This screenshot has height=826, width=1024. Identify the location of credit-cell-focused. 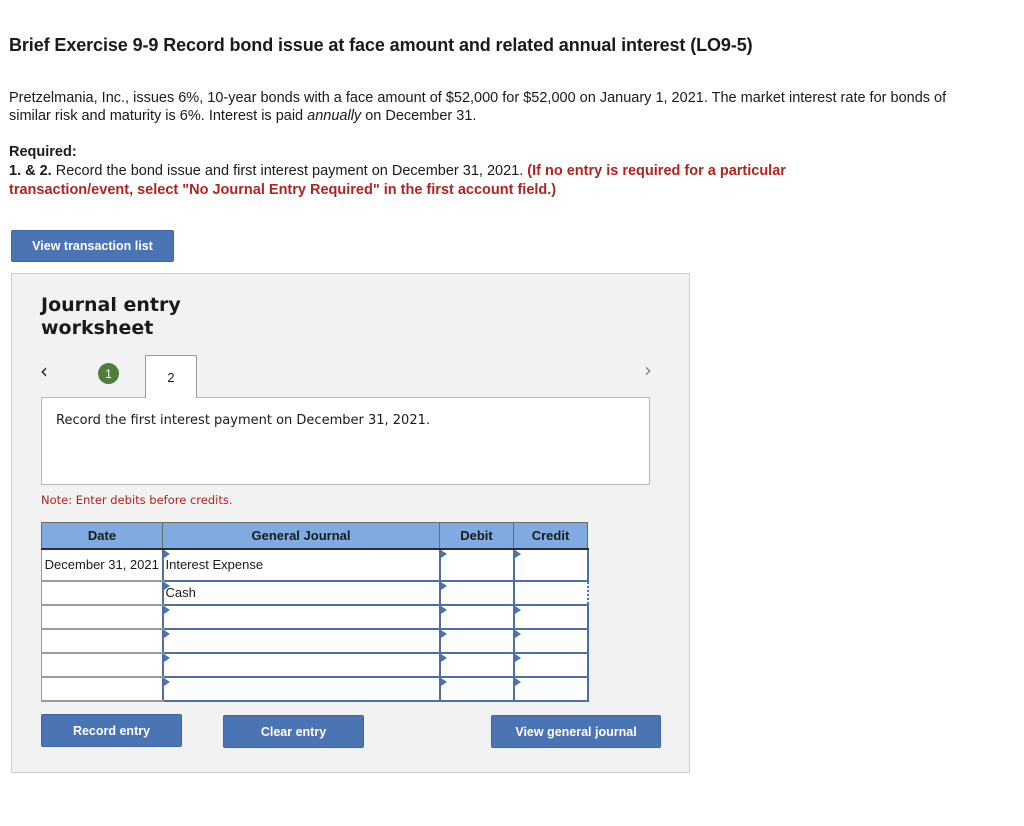
(550, 592).